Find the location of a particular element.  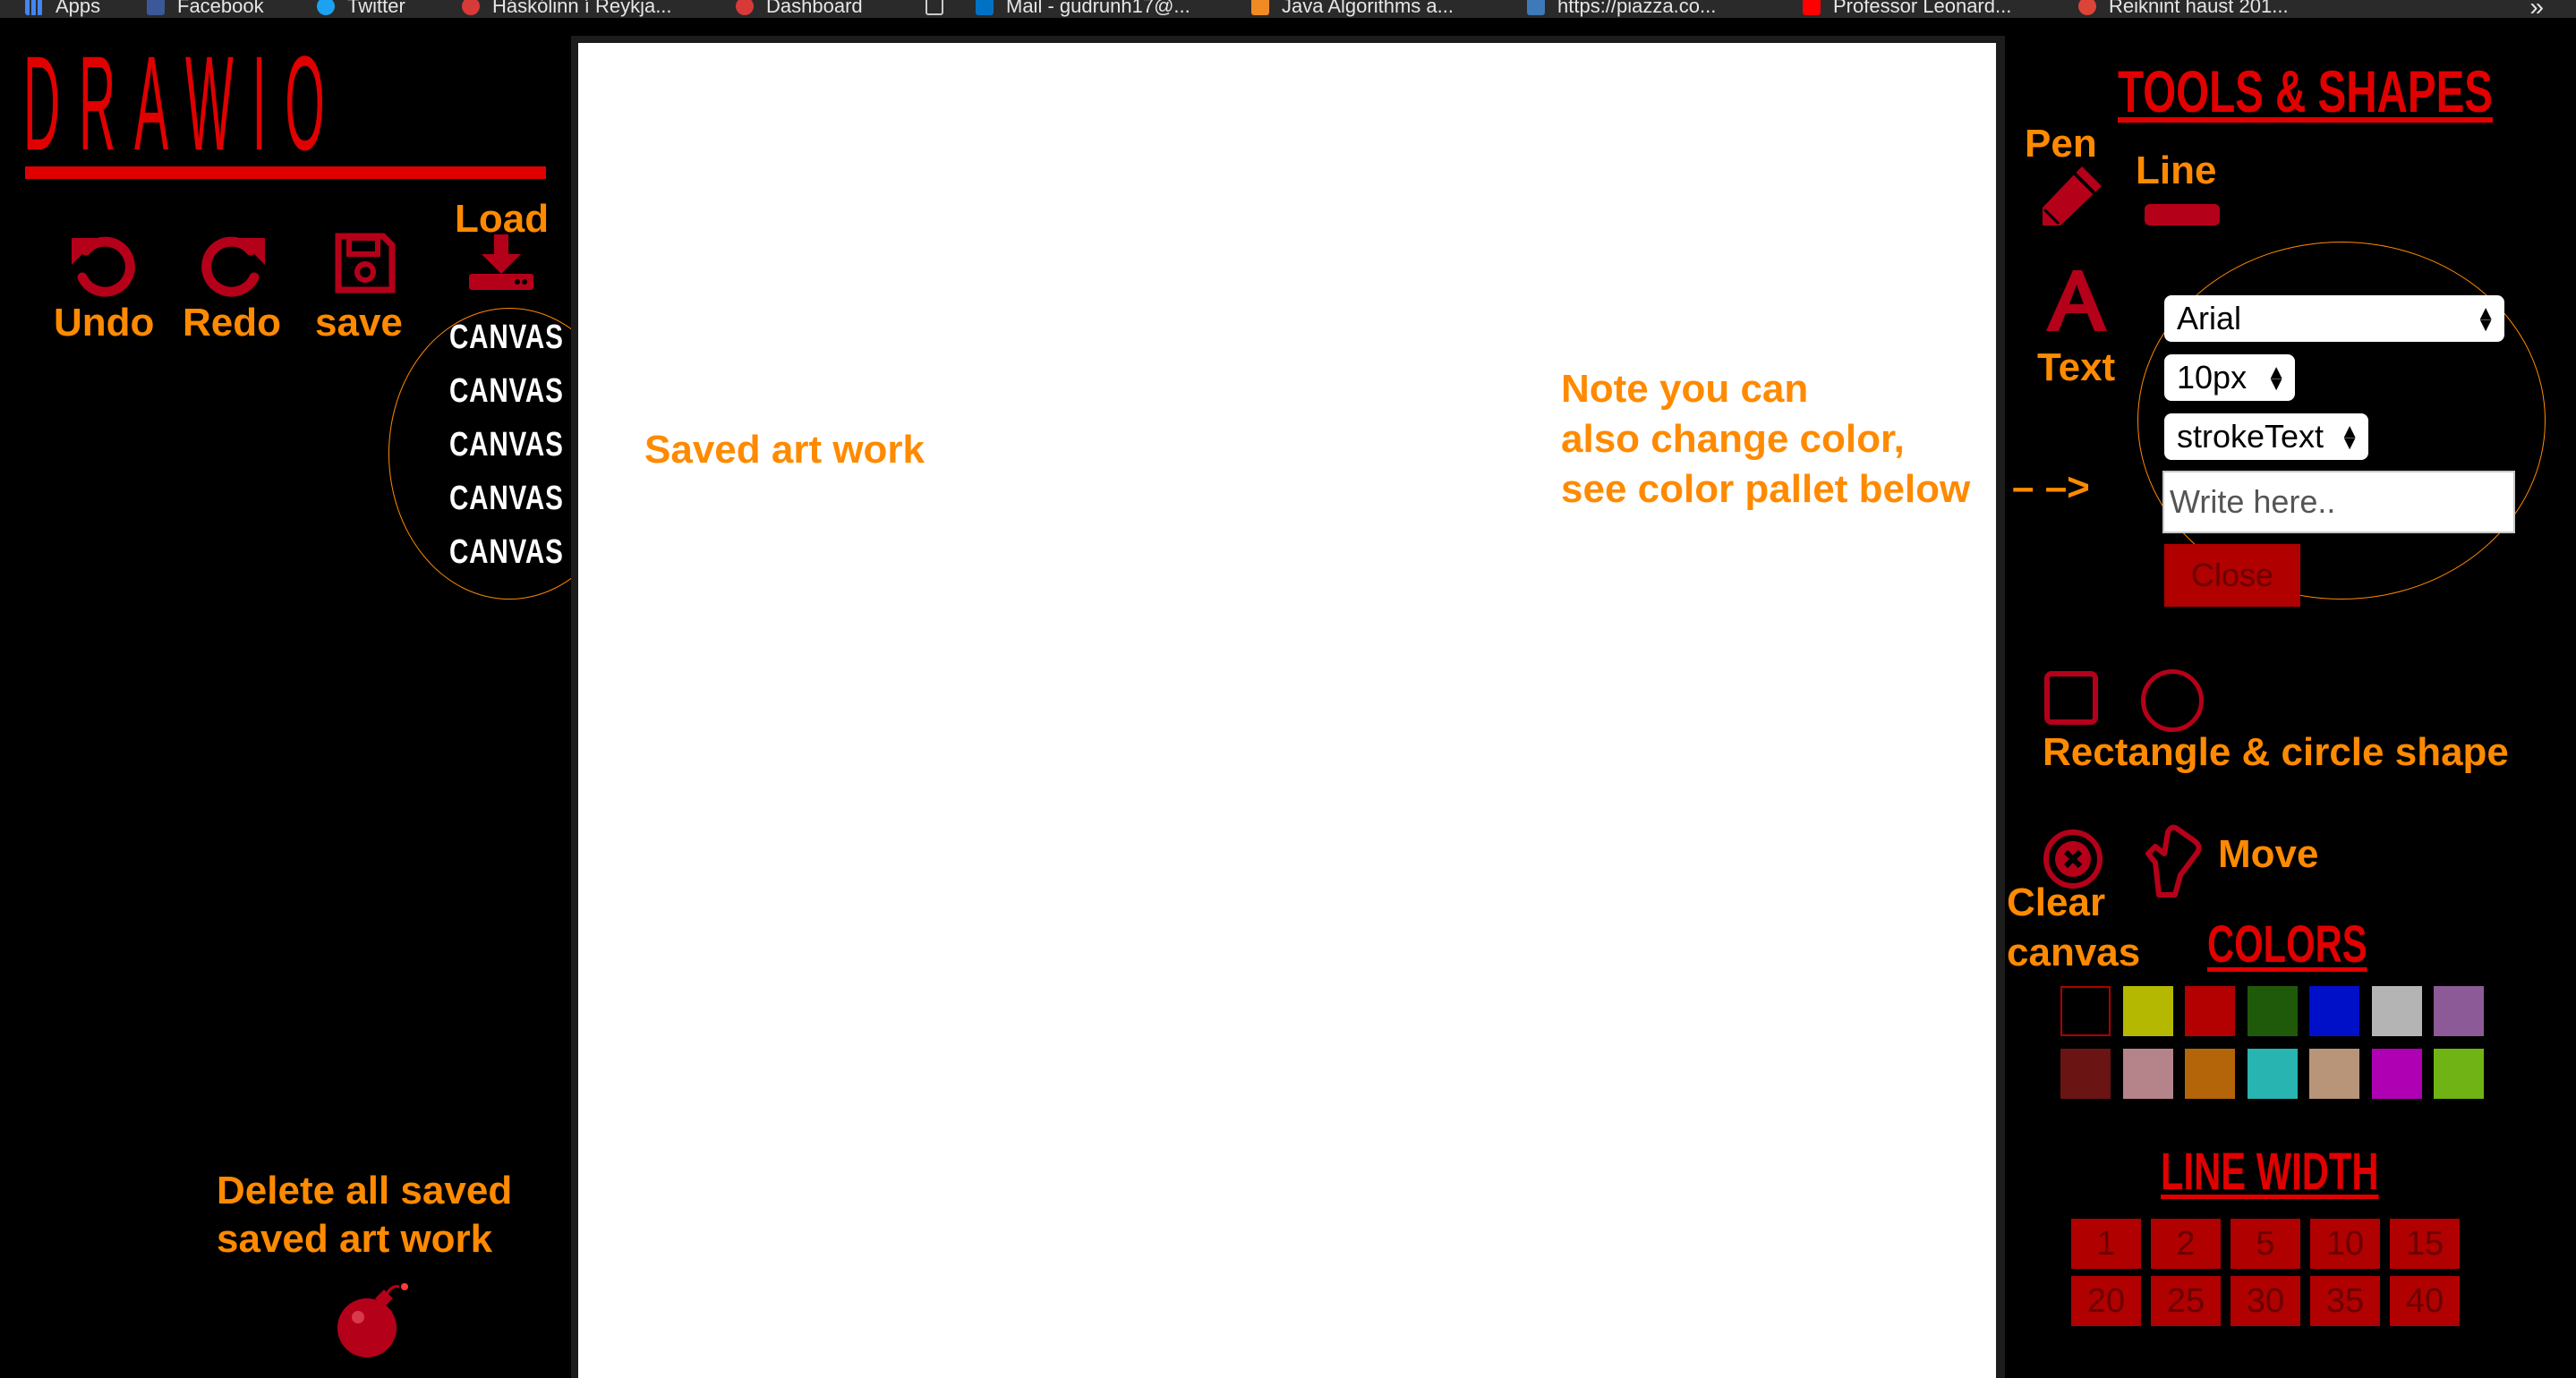

piazza-icon is located at coordinates (1536, 8).